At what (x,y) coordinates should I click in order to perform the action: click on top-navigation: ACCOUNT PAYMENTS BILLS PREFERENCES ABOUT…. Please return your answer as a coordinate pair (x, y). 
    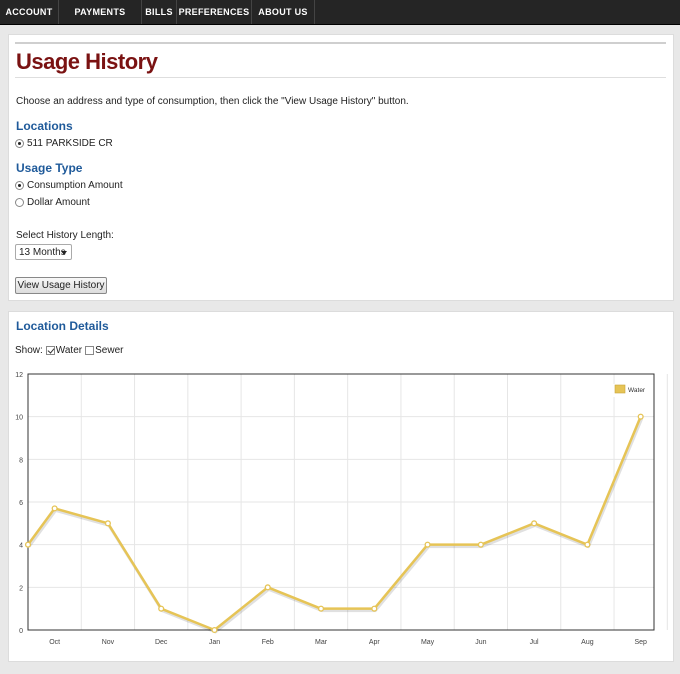
    Looking at the image, I should click on (340, 12).